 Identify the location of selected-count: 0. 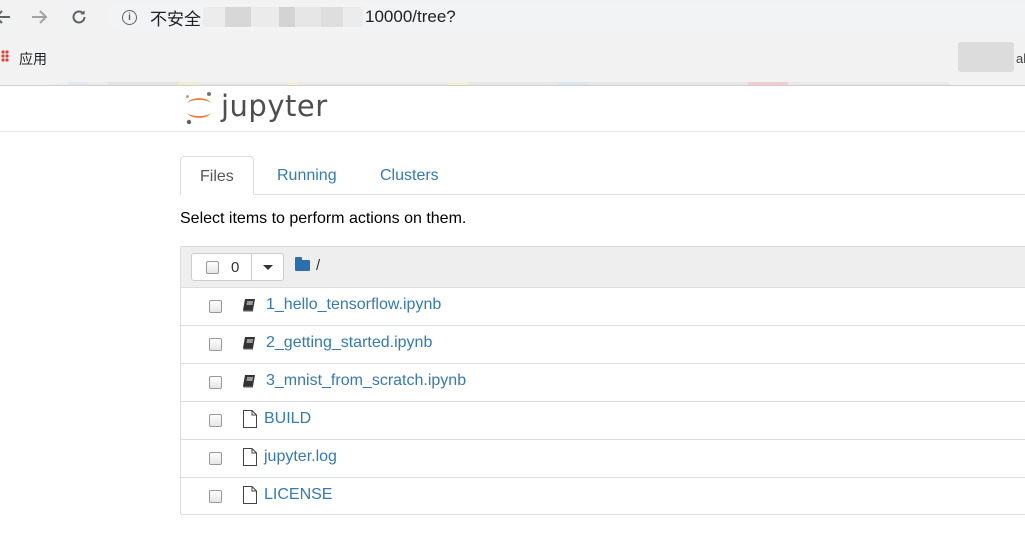
(235, 267).